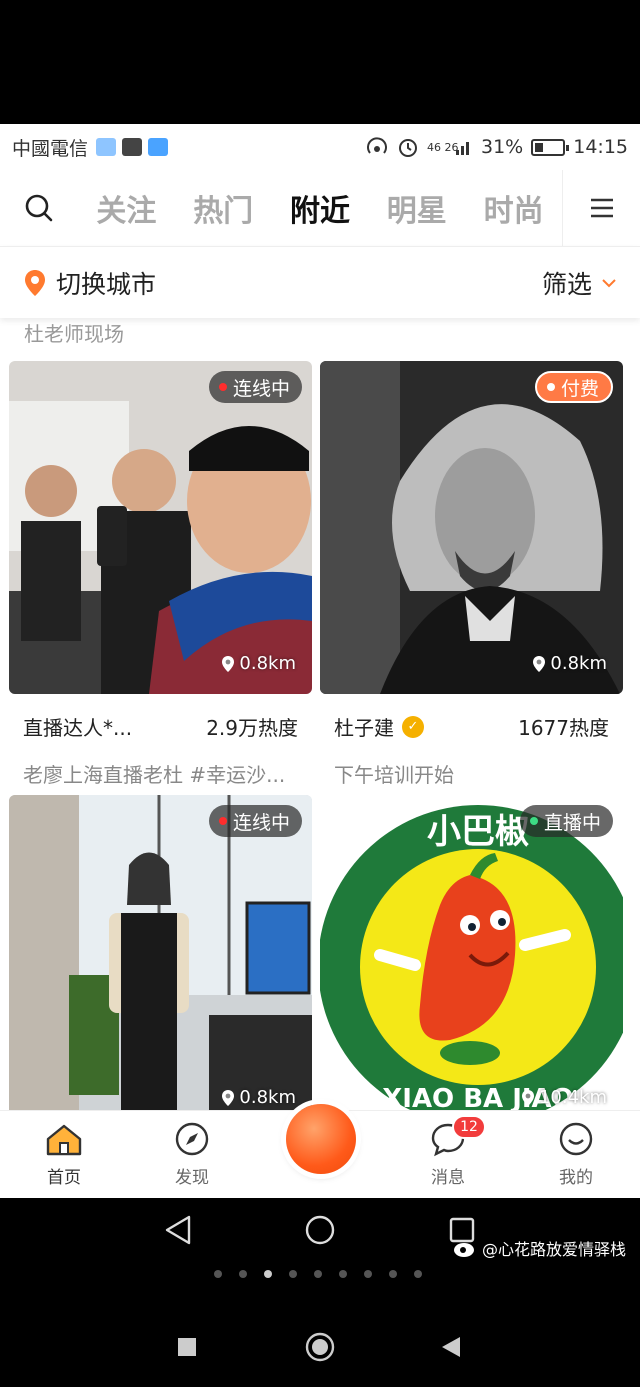 This screenshot has height=1387, width=640. What do you see at coordinates (464, 1250) in the screenshot?
I see `weibo-icon` at bounding box center [464, 1250].